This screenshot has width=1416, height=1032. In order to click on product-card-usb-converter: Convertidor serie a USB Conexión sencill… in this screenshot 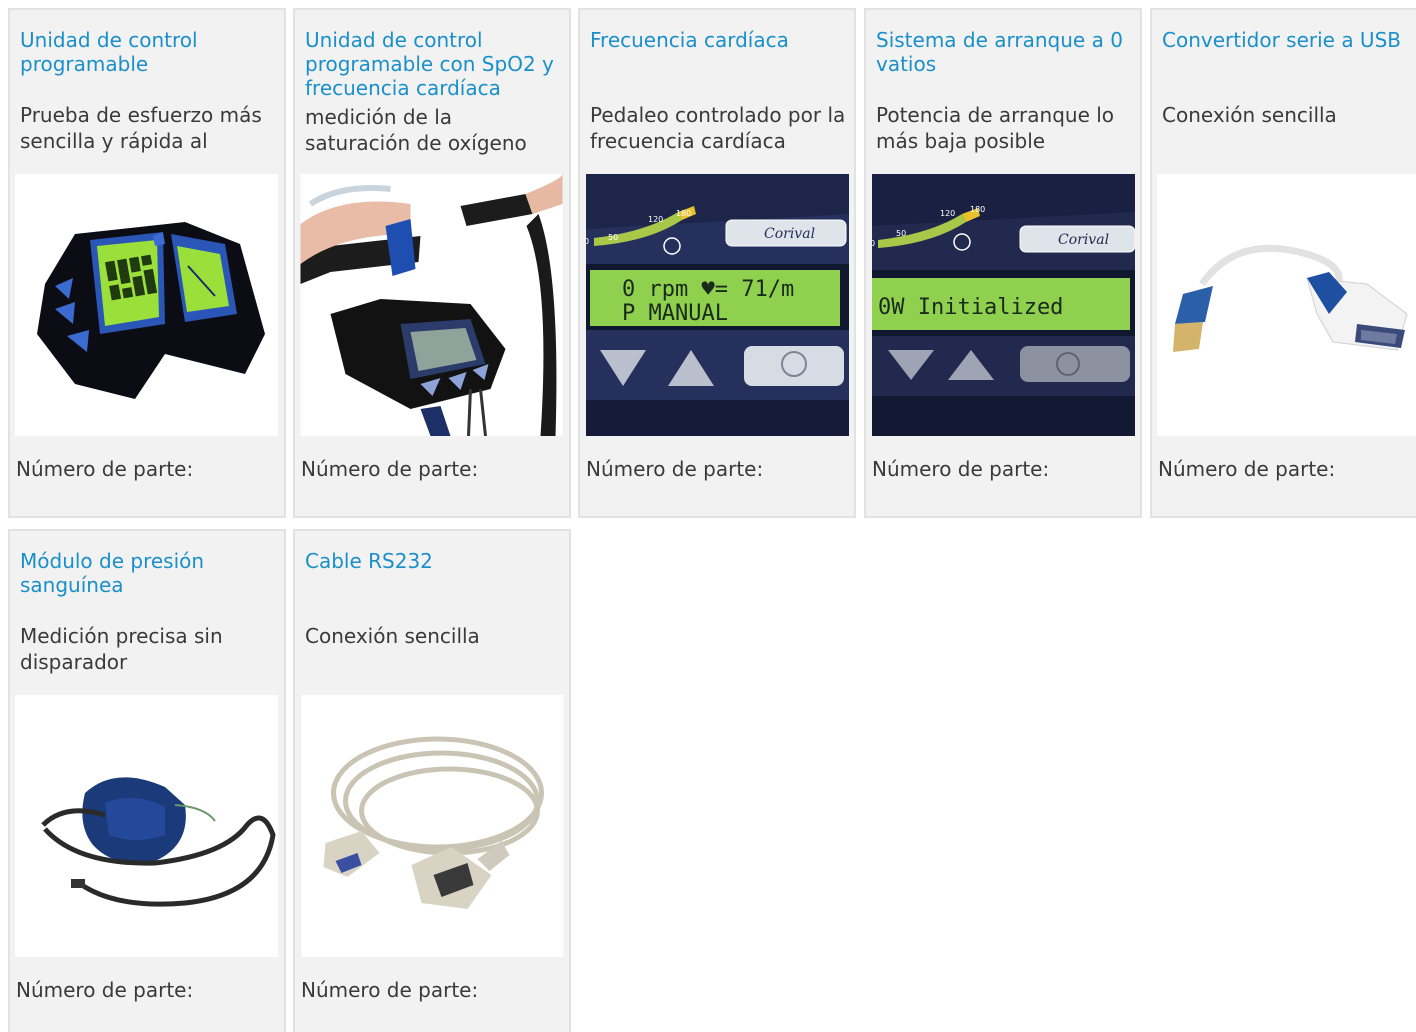, I will do `click(1283, 263)`.